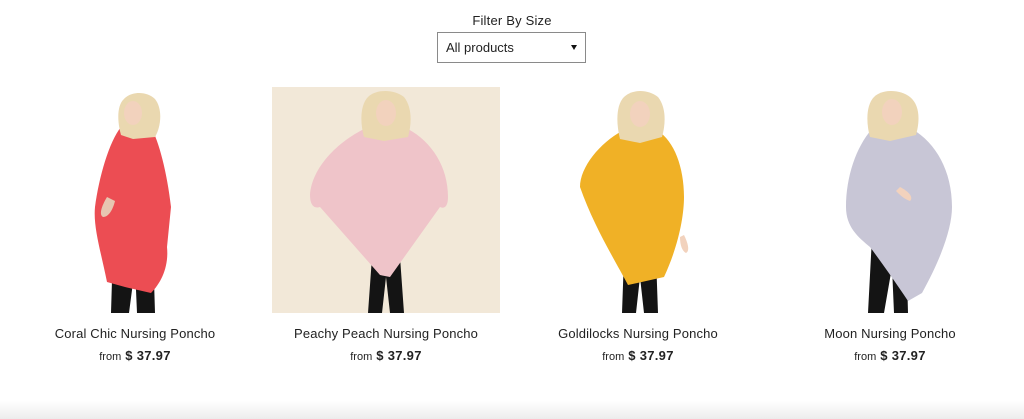  I want to click on page-bottom-shade, so click(512, 410).